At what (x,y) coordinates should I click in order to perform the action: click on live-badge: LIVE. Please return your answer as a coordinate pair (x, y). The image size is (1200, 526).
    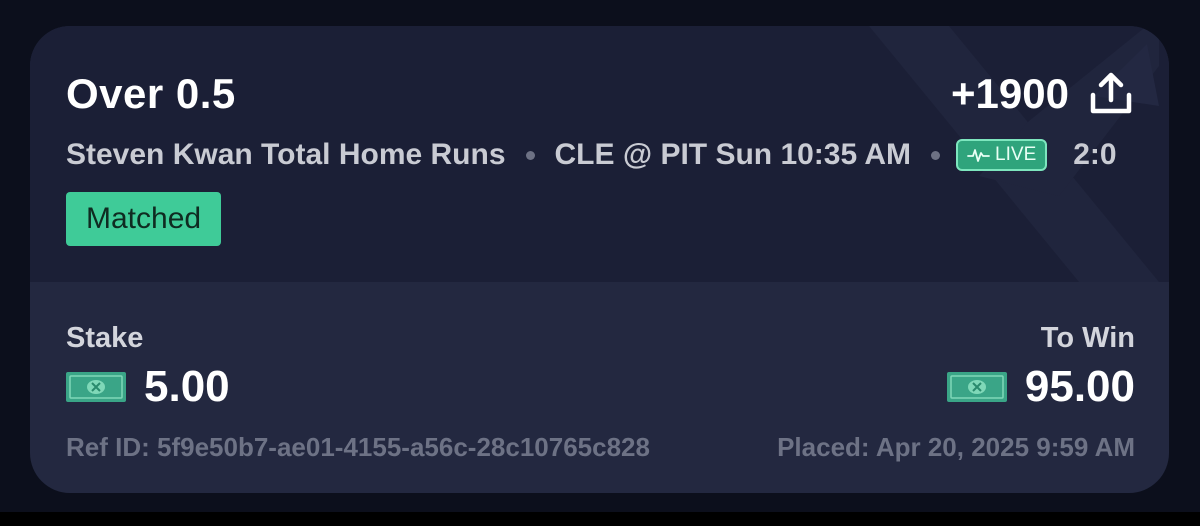
    Looking at the image, I should click on (1002, 155).